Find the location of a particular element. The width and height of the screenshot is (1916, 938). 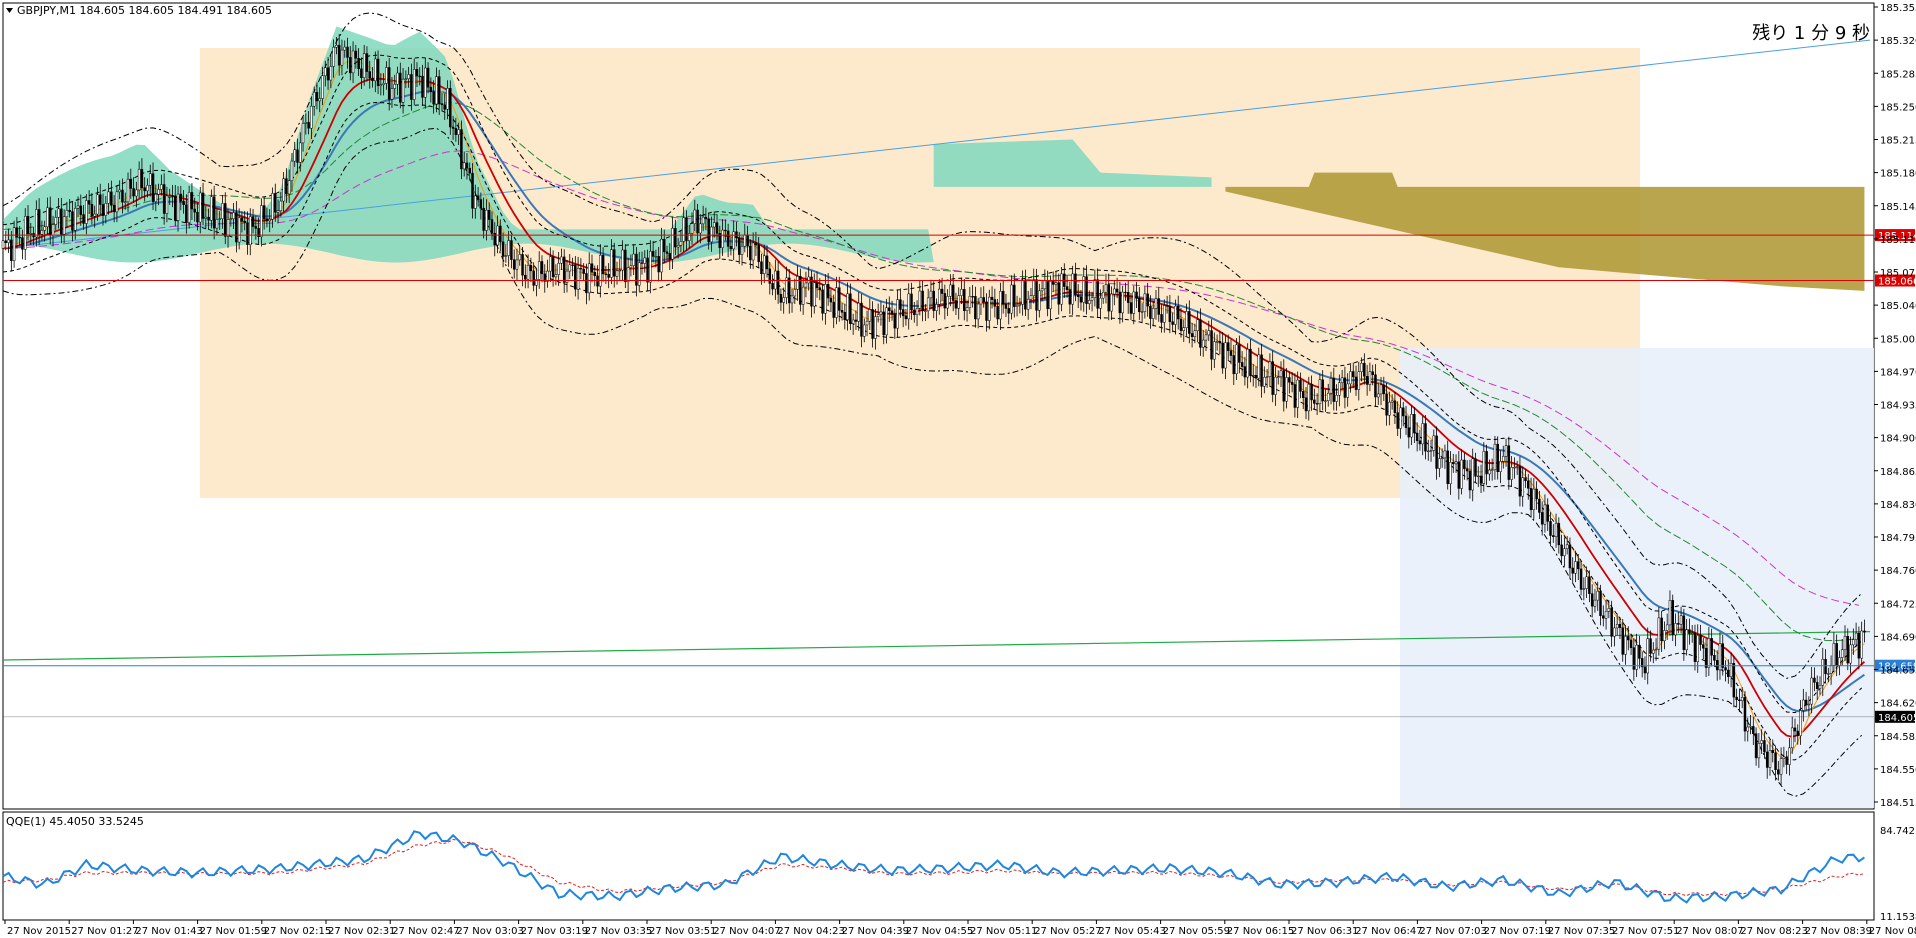

x-tick-label: 27 Nov 08:39 is located at coordinates (1838, 931).